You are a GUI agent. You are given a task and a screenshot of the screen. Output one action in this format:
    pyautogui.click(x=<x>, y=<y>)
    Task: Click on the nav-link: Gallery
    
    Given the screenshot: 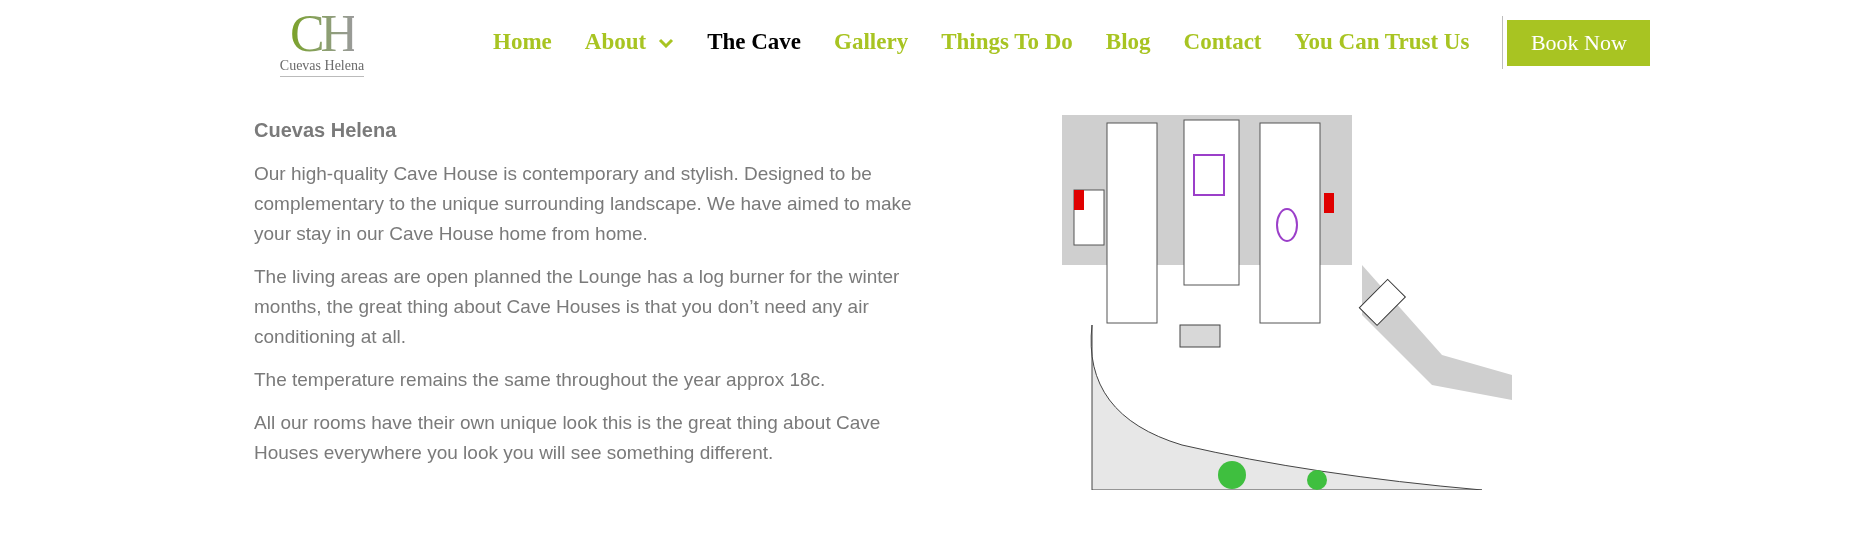 What is the action you would take?
    pyautogui.click(x=871, y=42)
    